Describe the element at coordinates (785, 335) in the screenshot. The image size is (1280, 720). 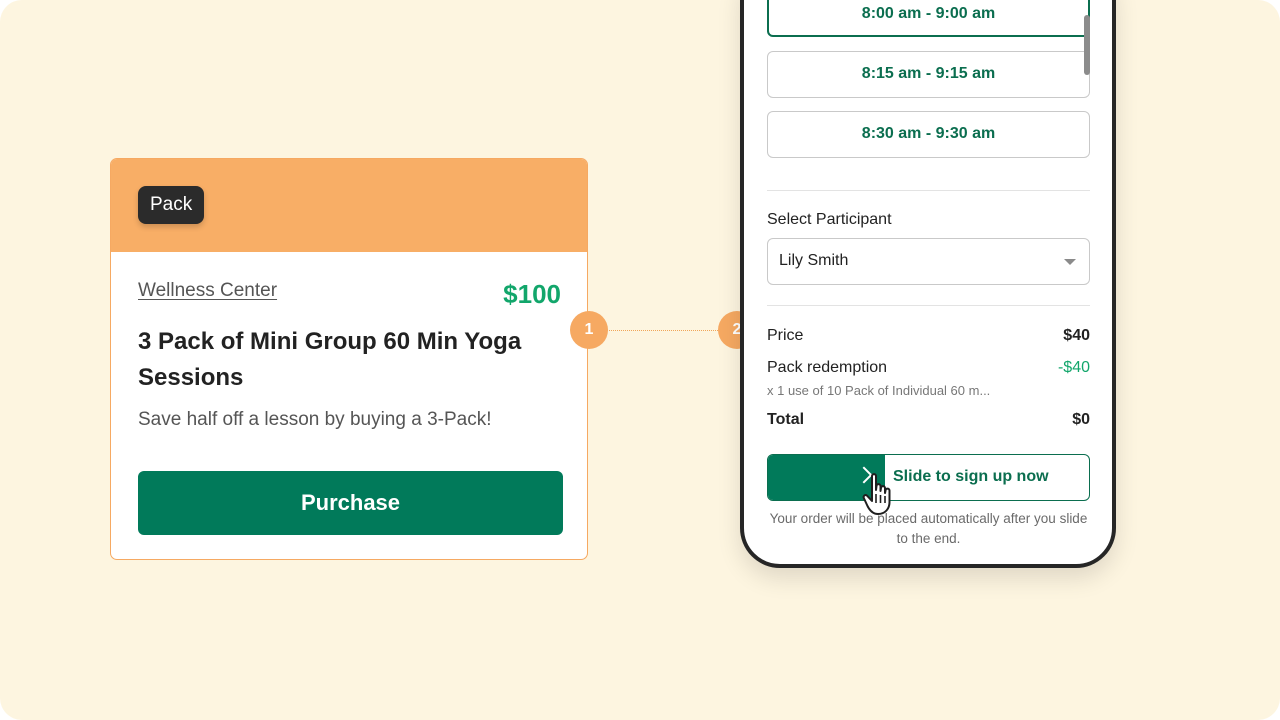
I see `price-label: Price` at that location.